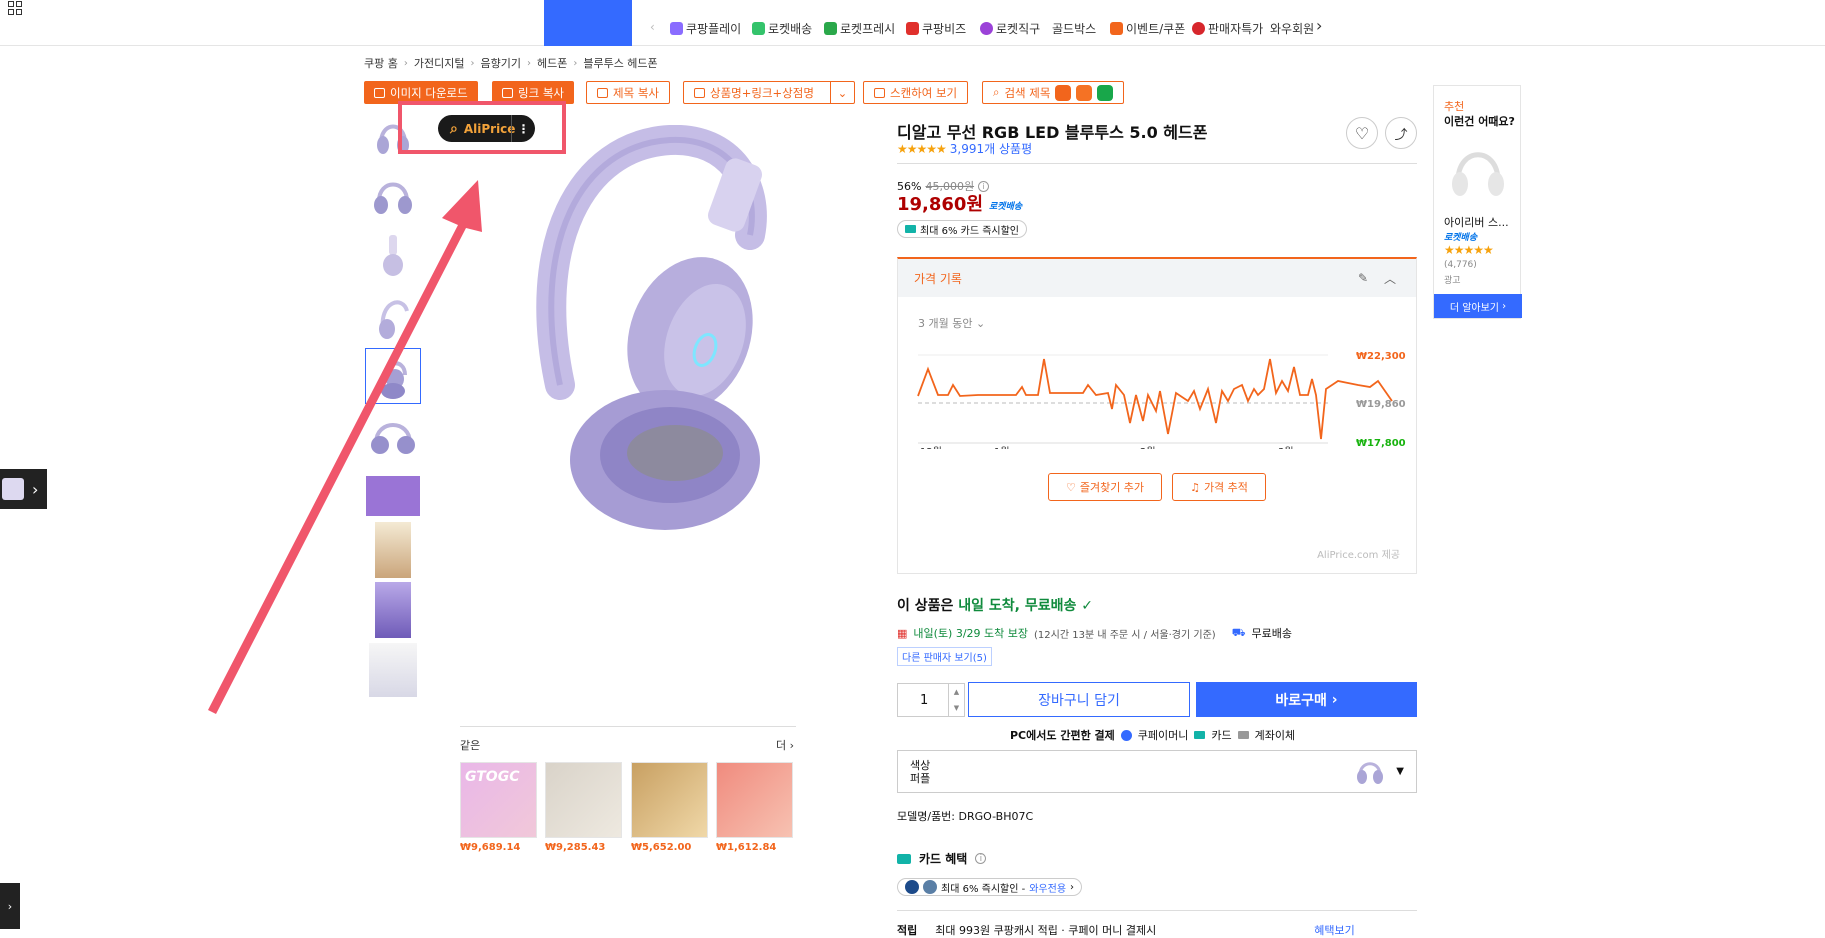 Image resolution: width=1825 pixels, height=938 pixels. I want to click on nav-arrow-left-icon: ‹, so click(652, 27).